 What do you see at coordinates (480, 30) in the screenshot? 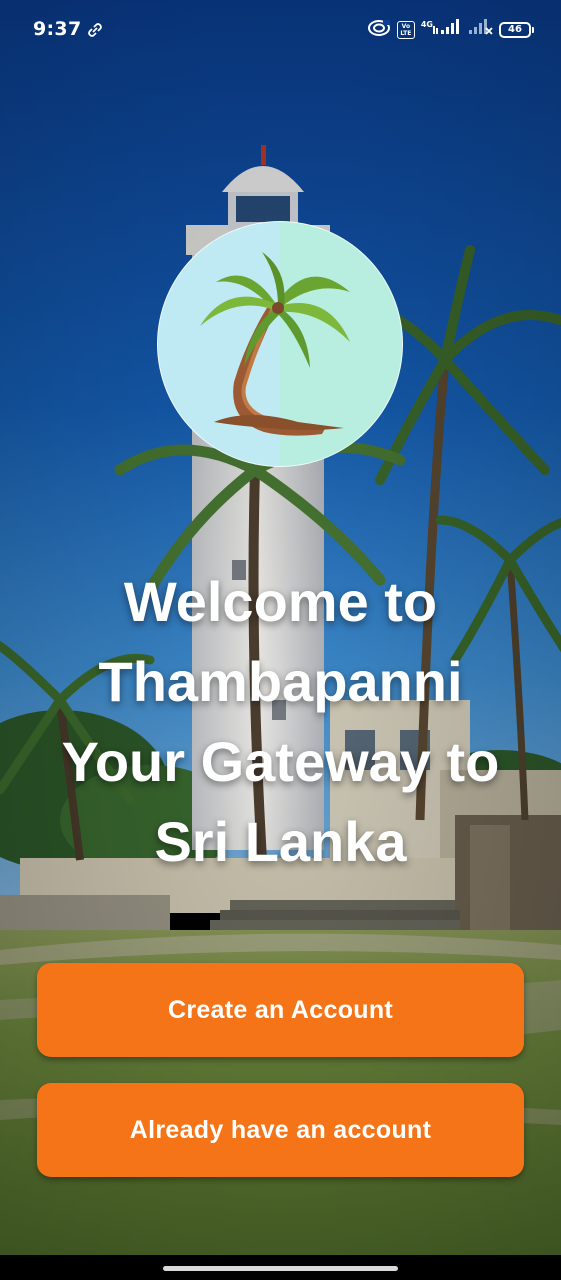
I see `signal-off-icon` at bounding box center [480, 30].